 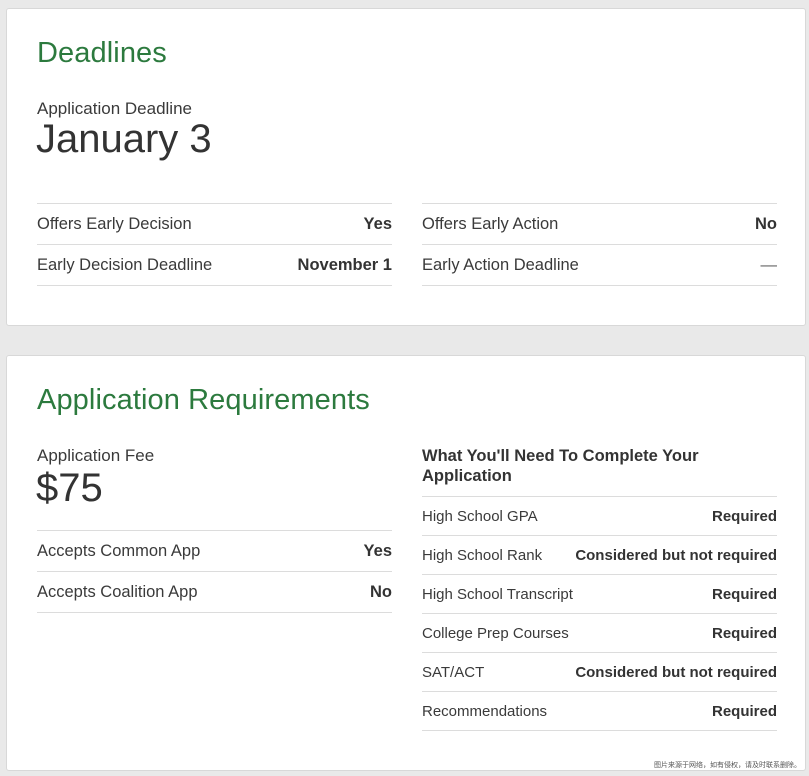 I want to click on accepts-coalition-app-value: No, so click(x=381, y=591).